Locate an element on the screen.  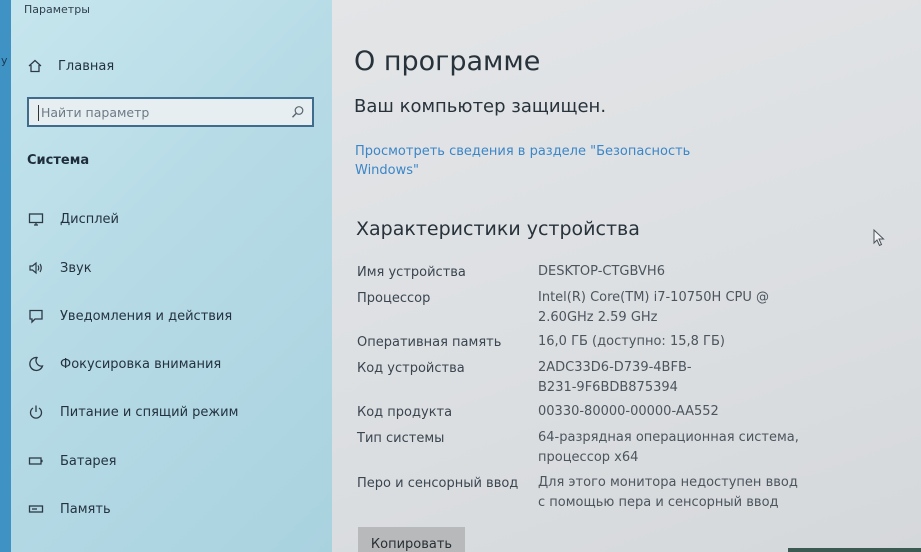
bottom-bar is located at coordinates (854, 550).